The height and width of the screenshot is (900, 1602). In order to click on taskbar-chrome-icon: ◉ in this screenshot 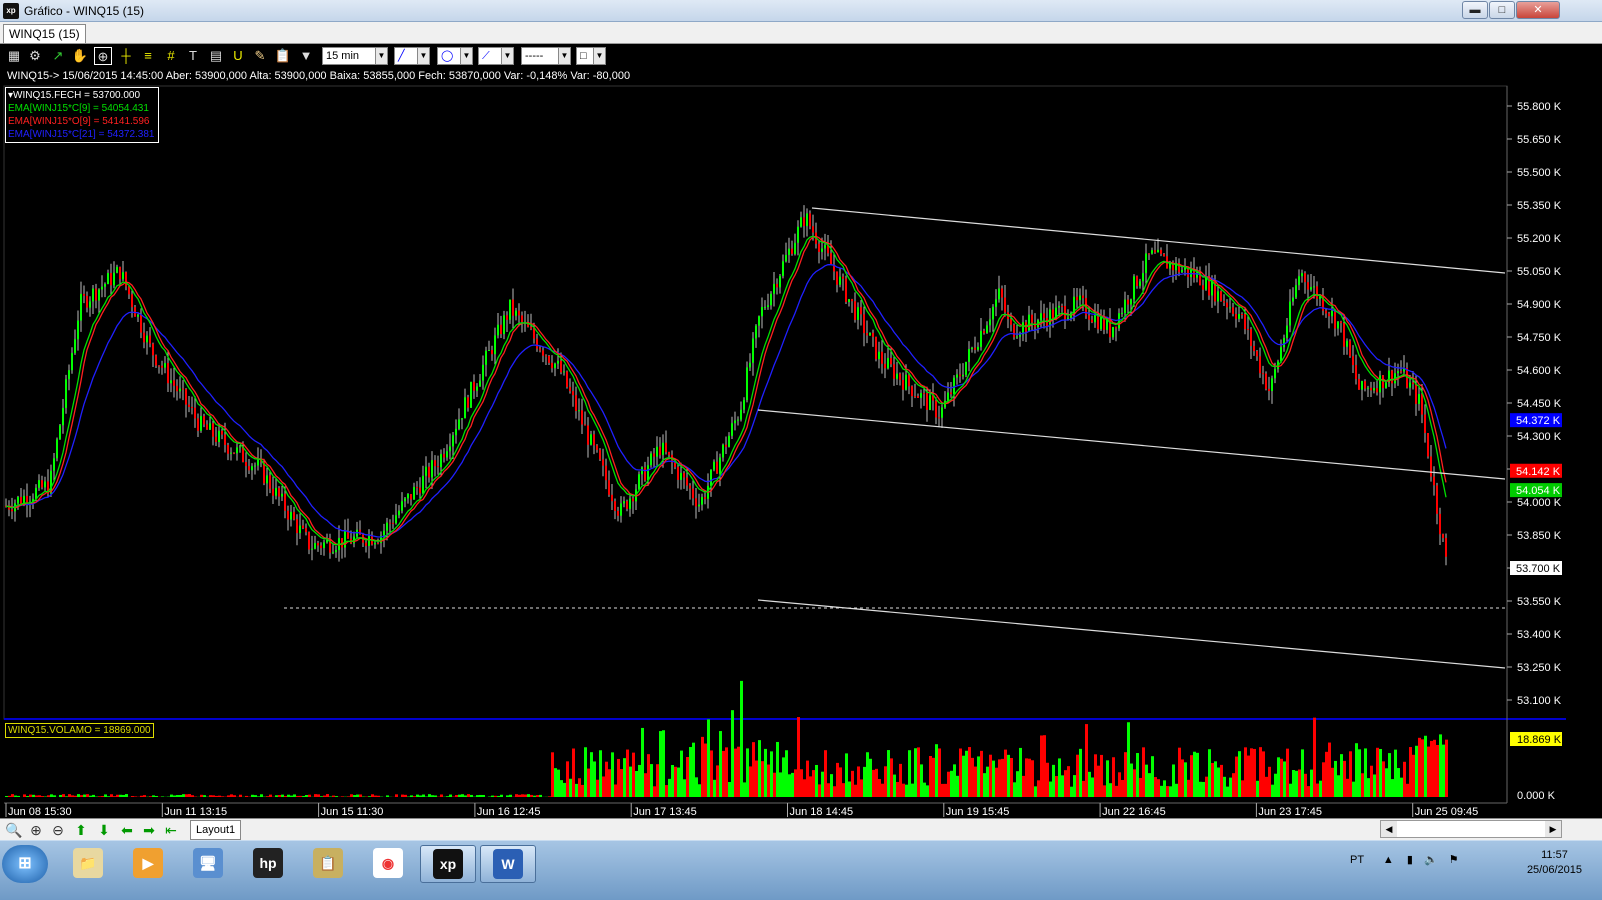, I will do `click(388, 864)`.